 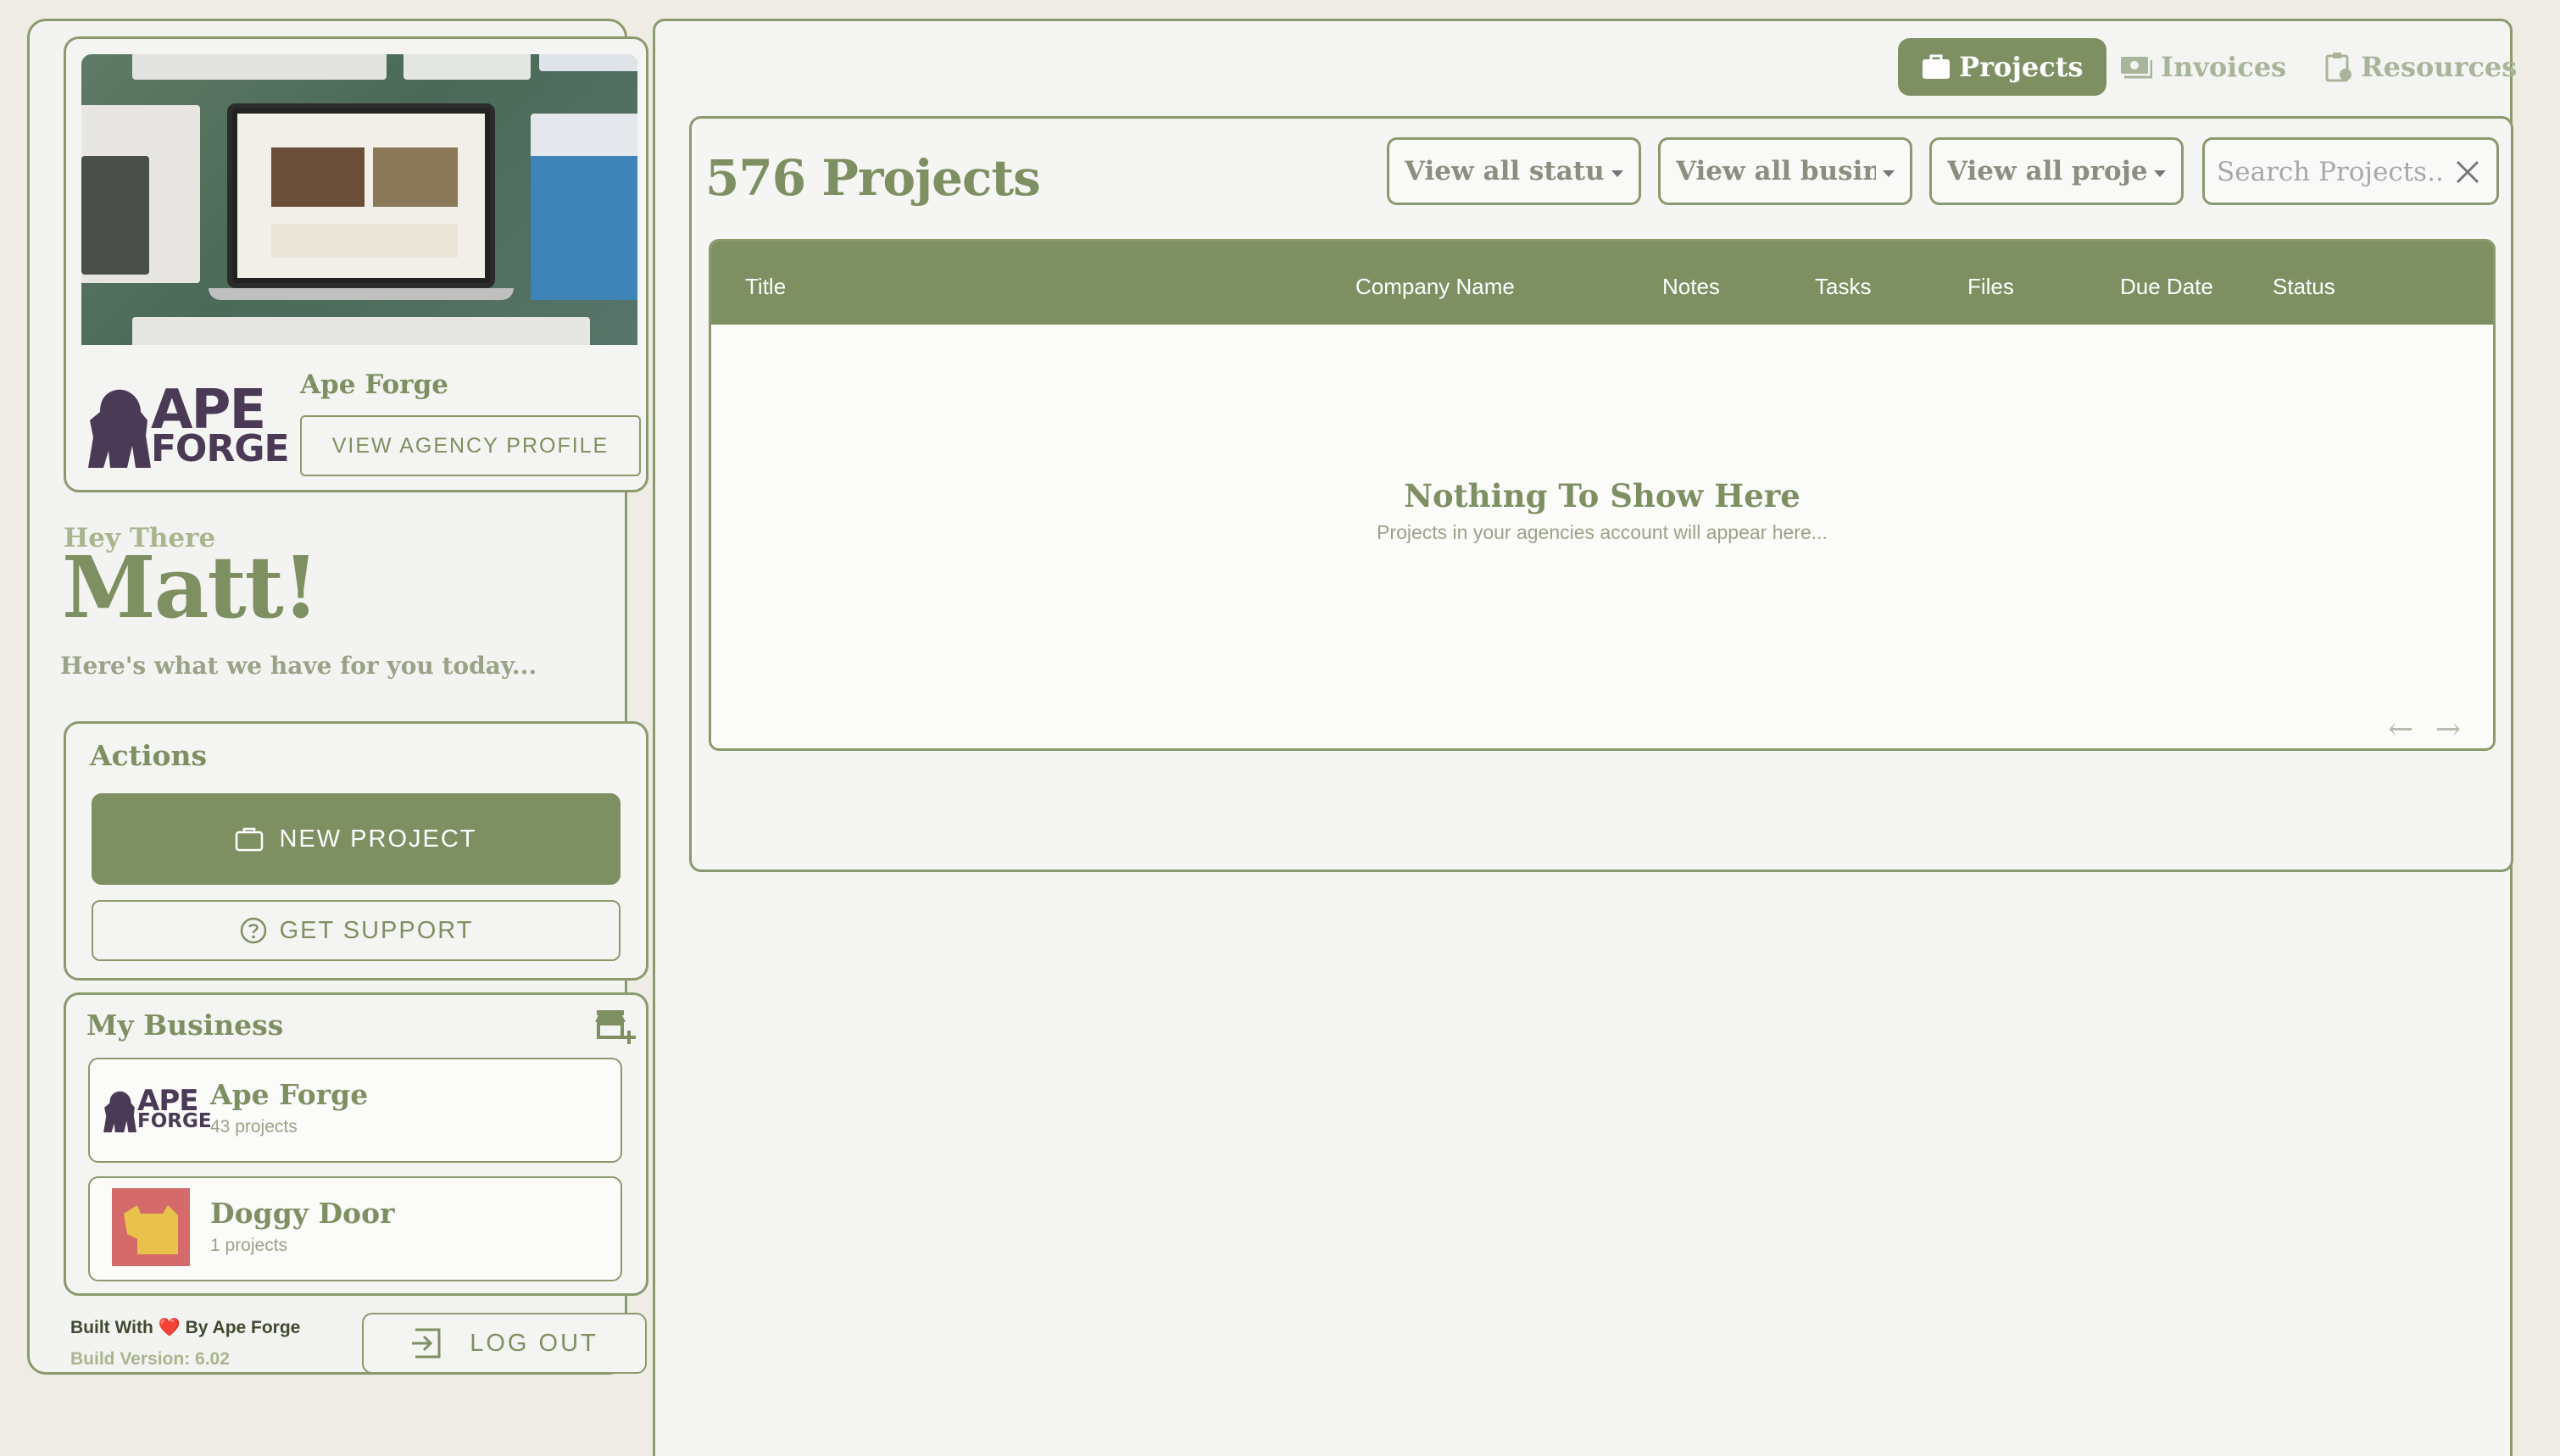 I want to click on business-item-doggy-door: Doggy Door 1 projects, so click(x=355, y=1228).